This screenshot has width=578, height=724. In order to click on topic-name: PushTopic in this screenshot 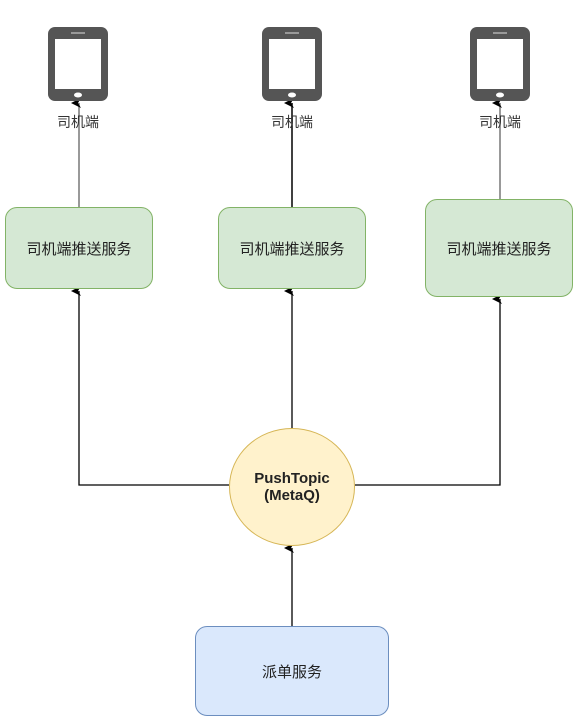, I will do `click(292, 478)`.